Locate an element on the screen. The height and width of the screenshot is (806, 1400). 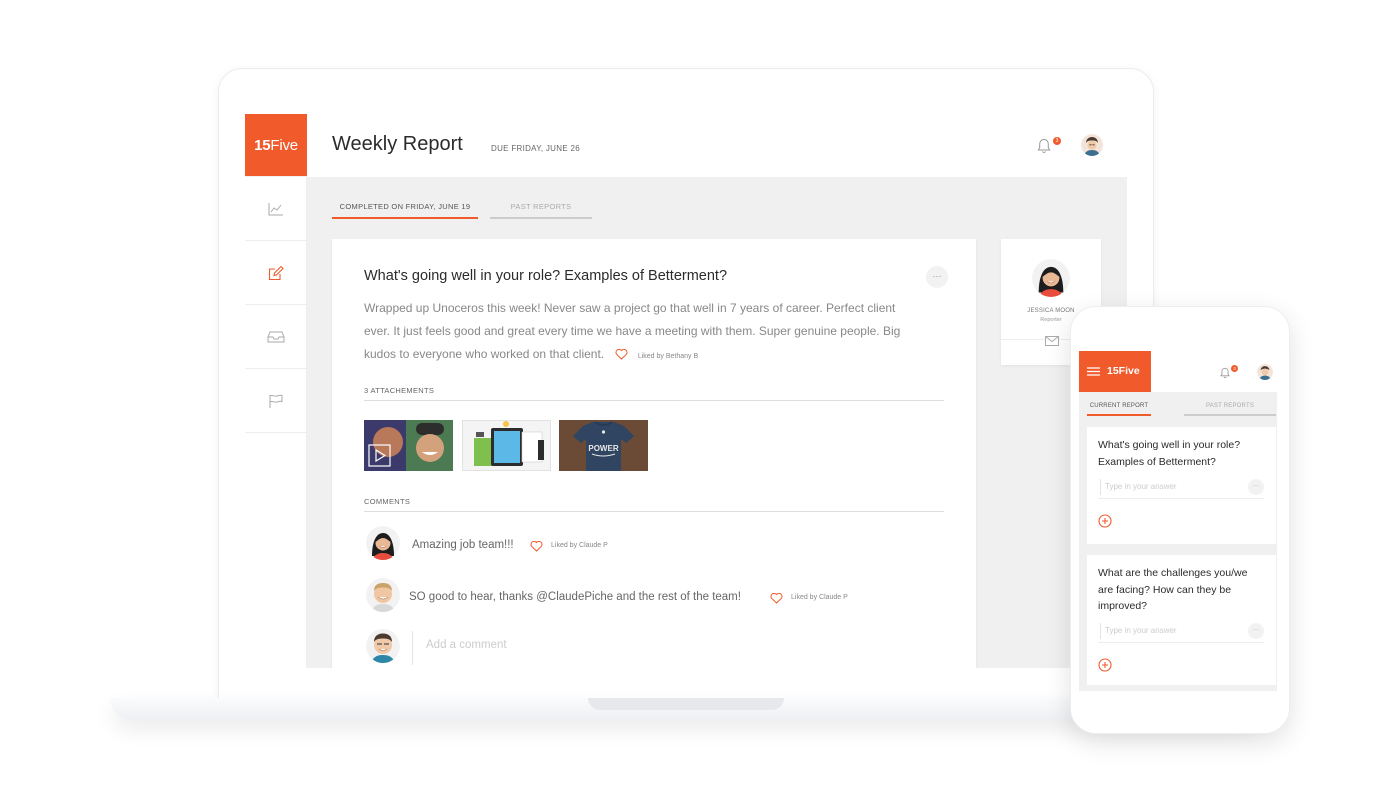
avatar-current-user-image is located at coordinates (383, 646).